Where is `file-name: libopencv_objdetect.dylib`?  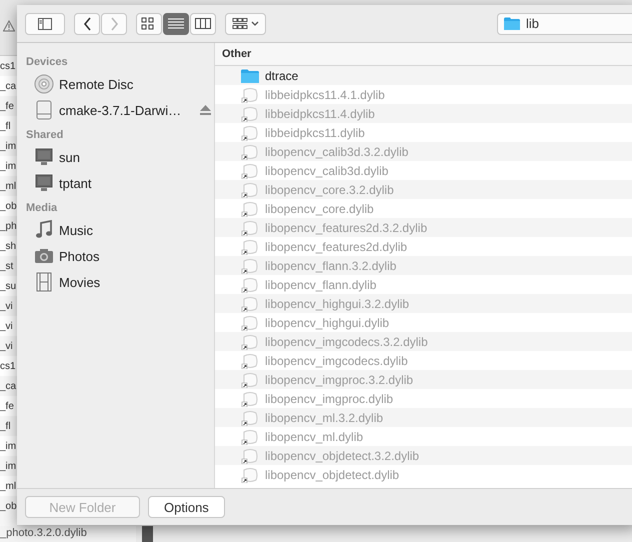 file-name: libopencv_objdetect.dylib is located at coordinates (332, 475).